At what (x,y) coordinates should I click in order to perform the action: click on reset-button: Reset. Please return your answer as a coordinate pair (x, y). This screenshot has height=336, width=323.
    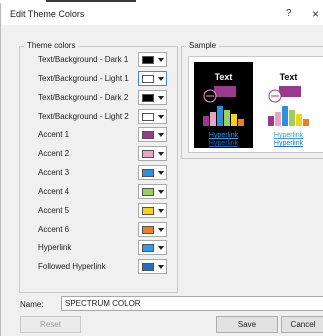
    Looking at the image, I should click on (50, 324).